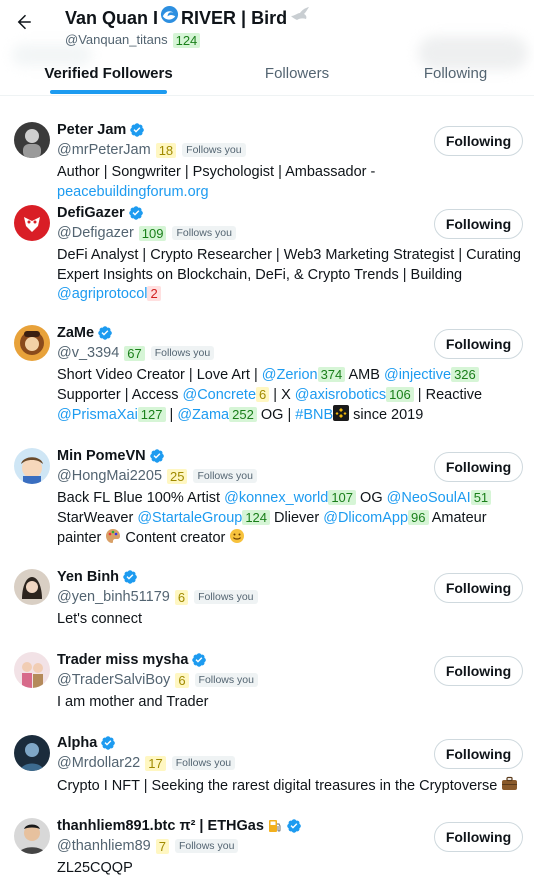 The image size is (534, 877). I want to click on user-handle-line: @Mrdollar22 17 Follows you, so click(146, 763).